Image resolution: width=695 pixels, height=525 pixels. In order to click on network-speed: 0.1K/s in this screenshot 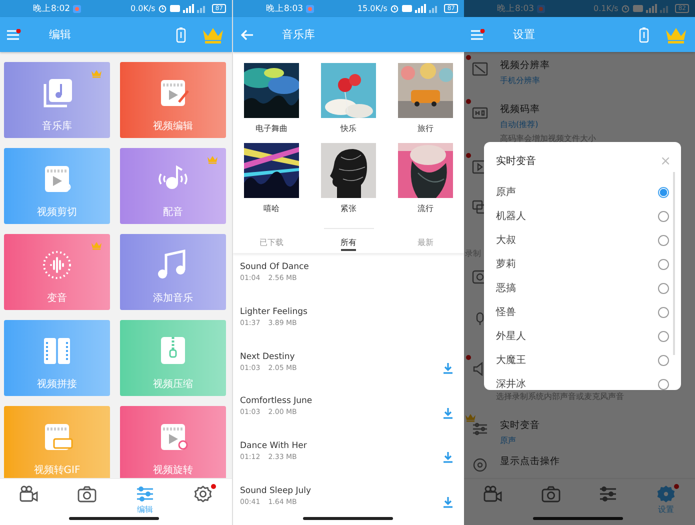, I will do `click(606, 8)`.